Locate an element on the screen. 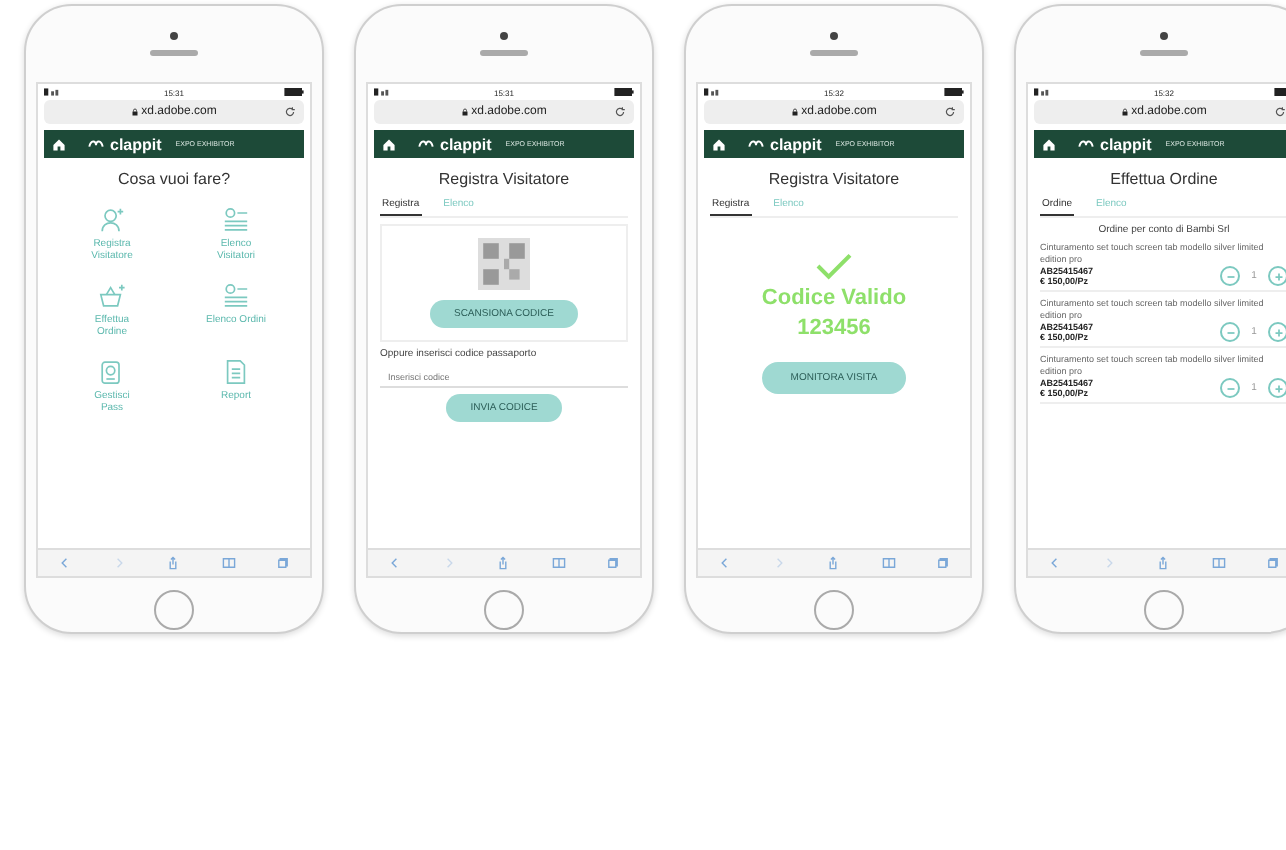  validation-status: Codice Valido is located at coordinates (834, 298).